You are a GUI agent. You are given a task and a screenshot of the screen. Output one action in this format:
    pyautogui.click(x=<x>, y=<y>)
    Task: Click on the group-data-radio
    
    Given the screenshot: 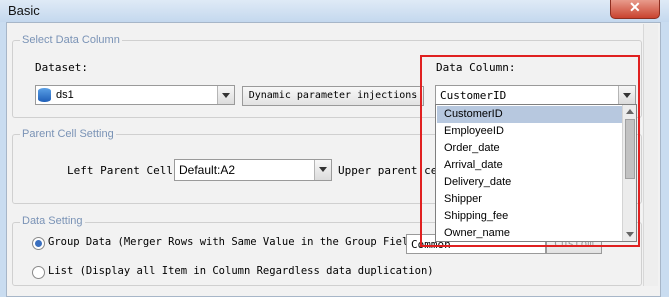 What is the action you would take?
    pyautogui.click(x=38, y=243)
    